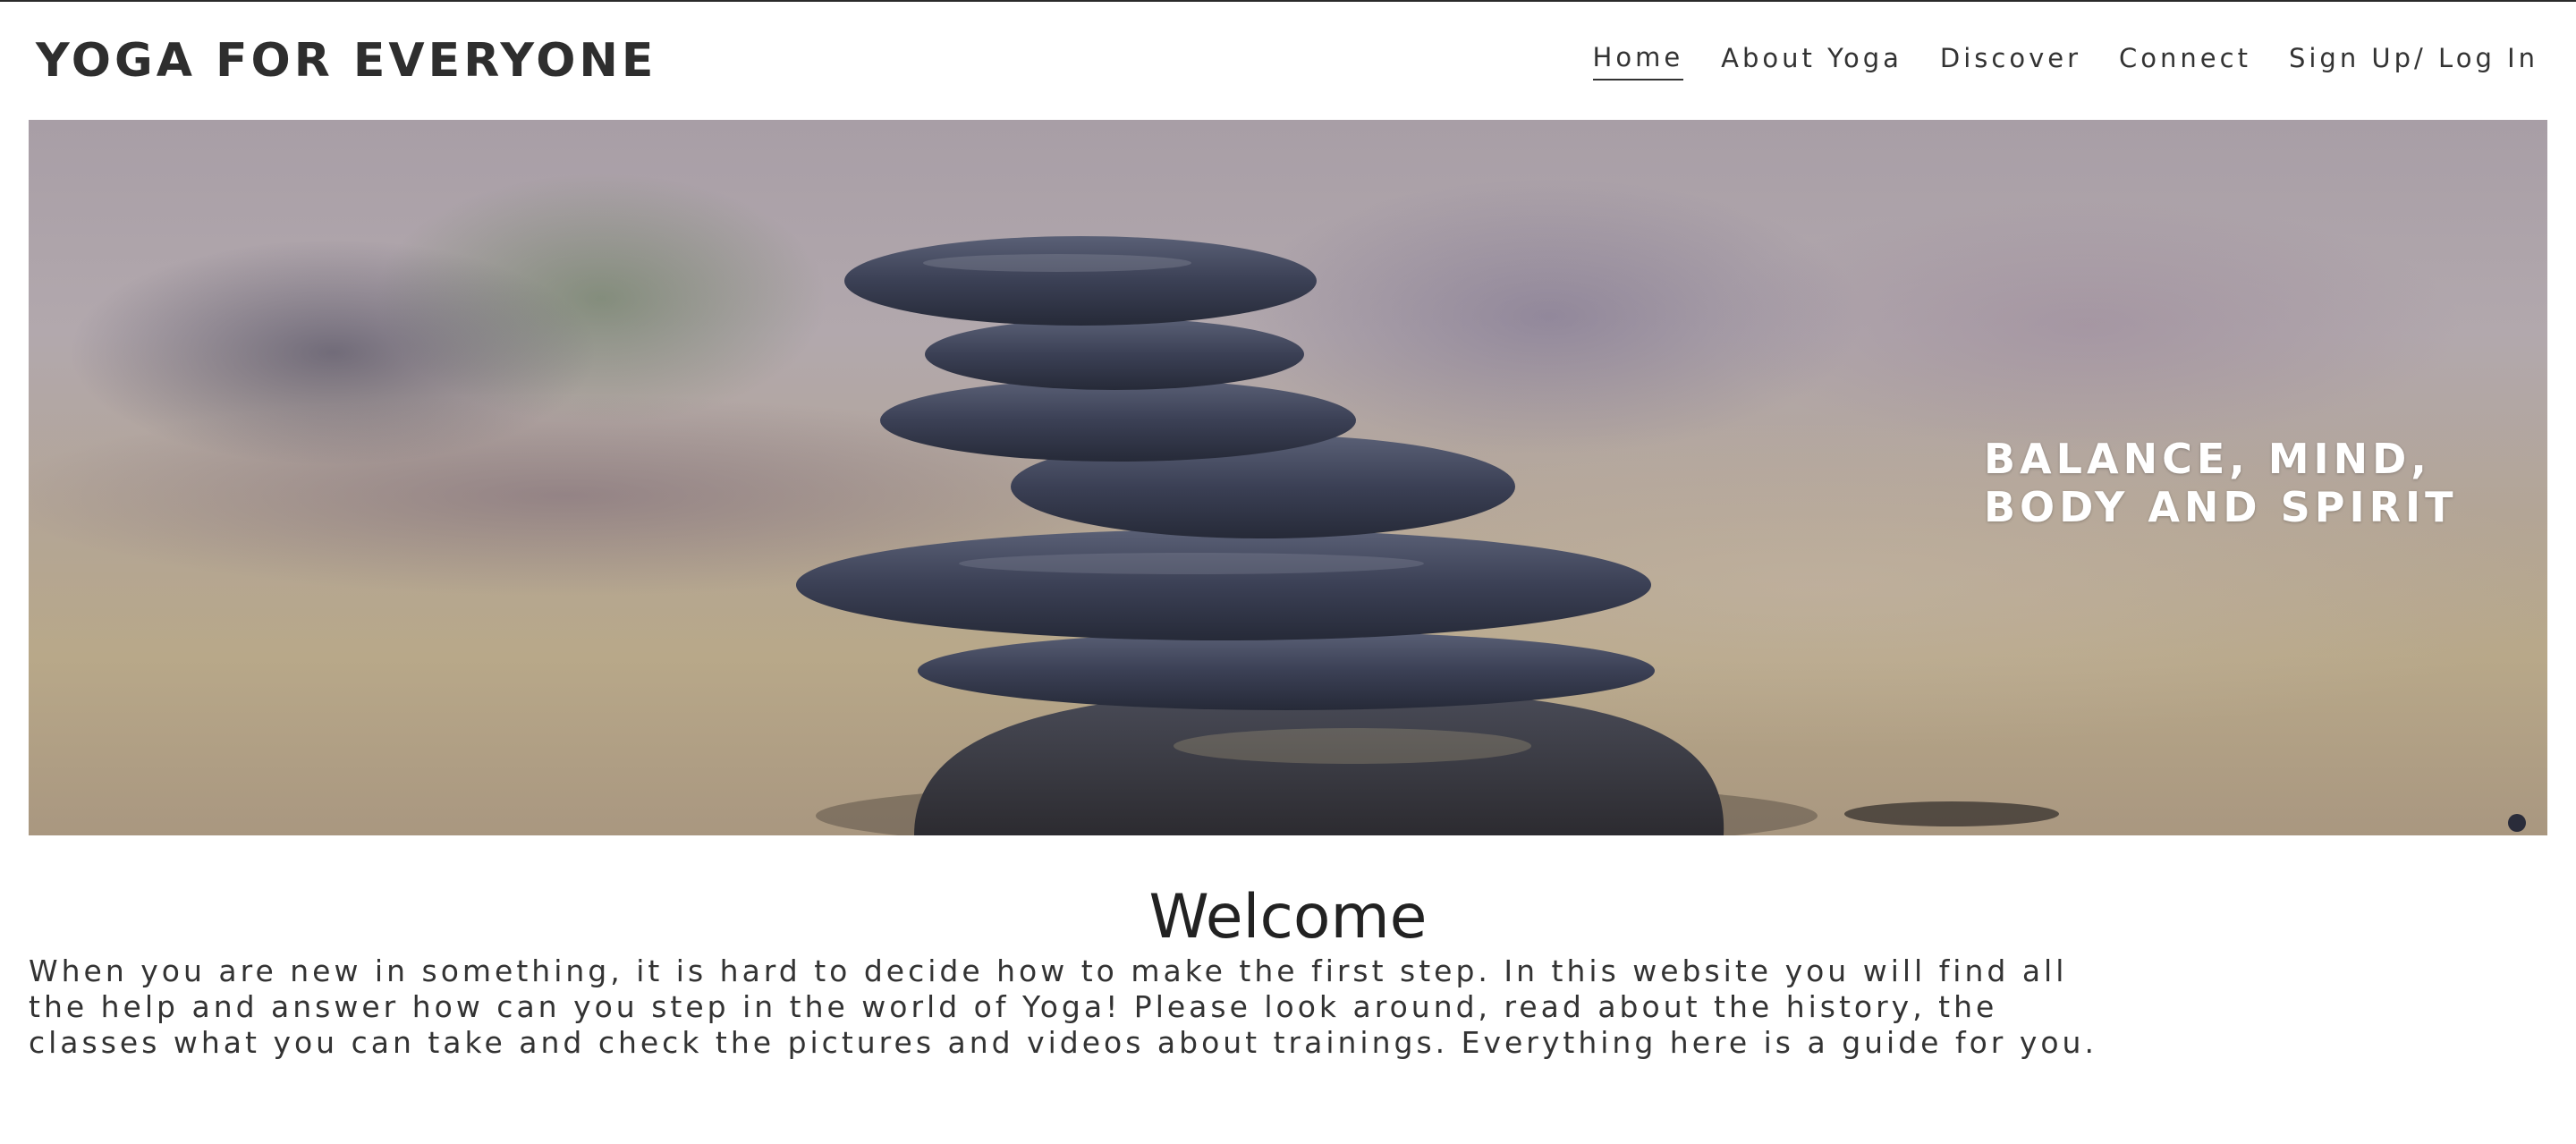 The image size is (2576, 1144). I want to click on nav-home: Home, so click(1638, 60).